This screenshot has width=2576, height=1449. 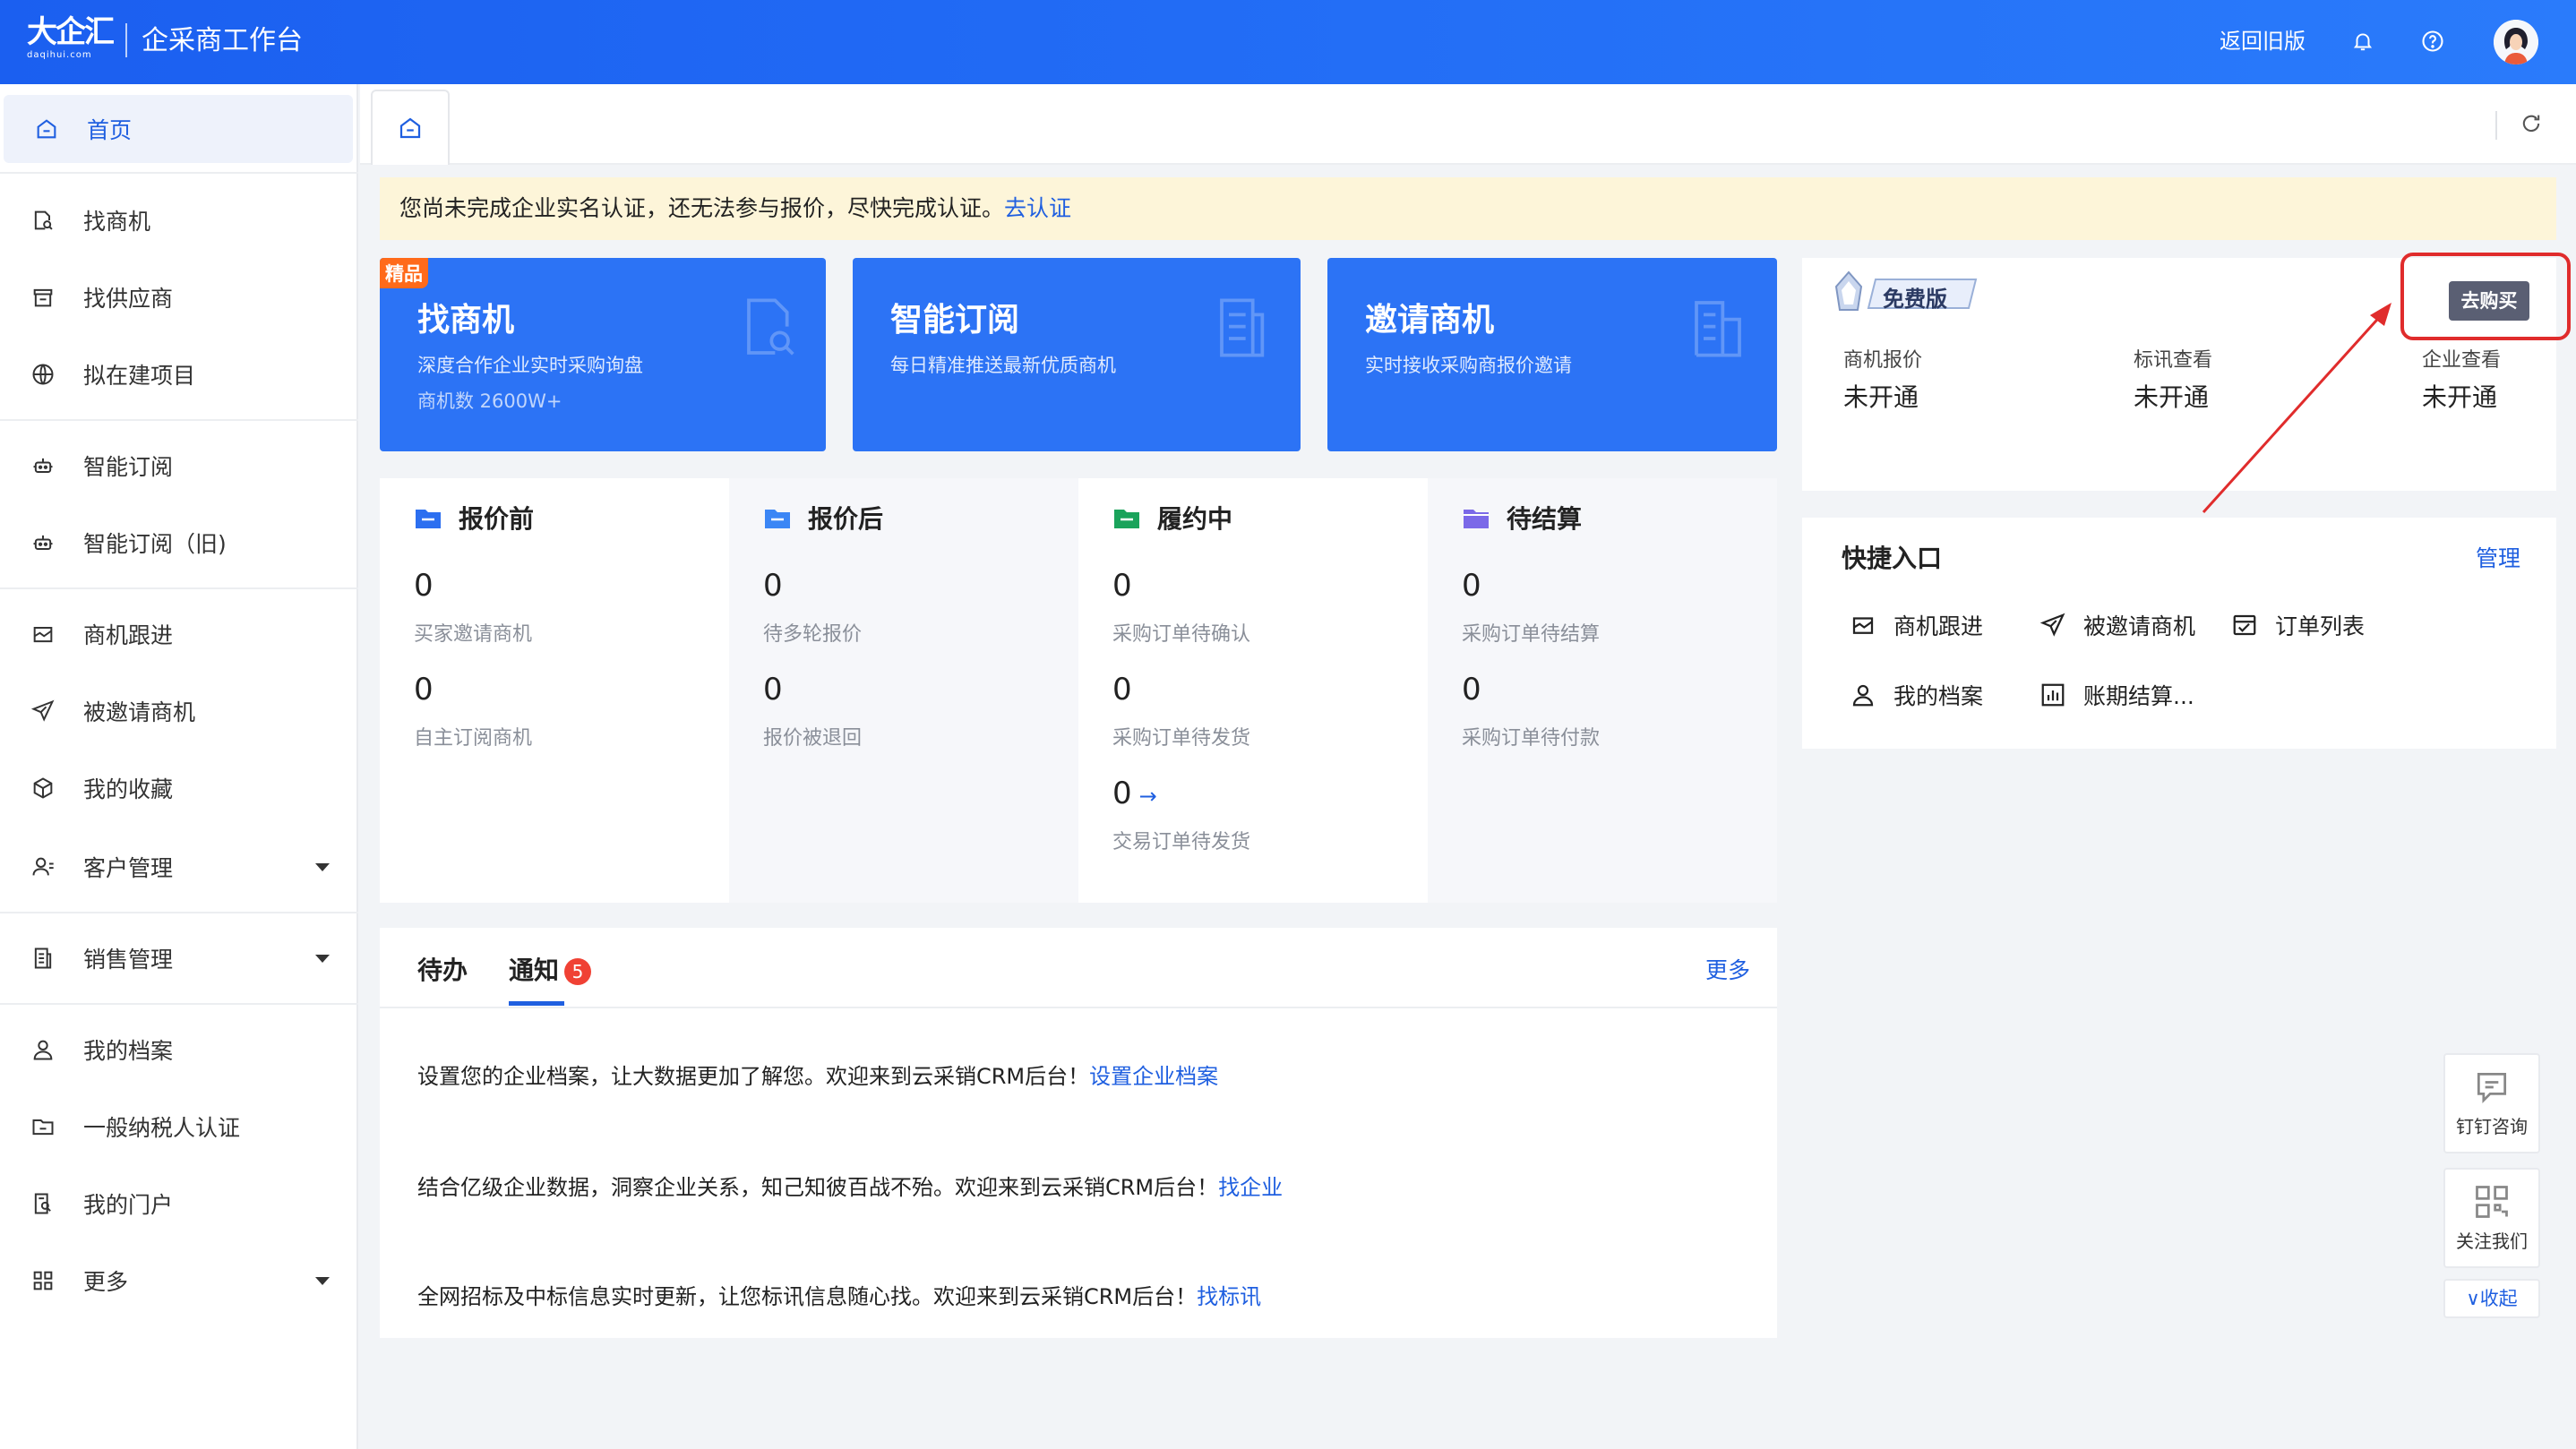 What do you see at coordinates (179, 173) in the screenshot?
I see `nav-divider` at bounding box center [179, 173].